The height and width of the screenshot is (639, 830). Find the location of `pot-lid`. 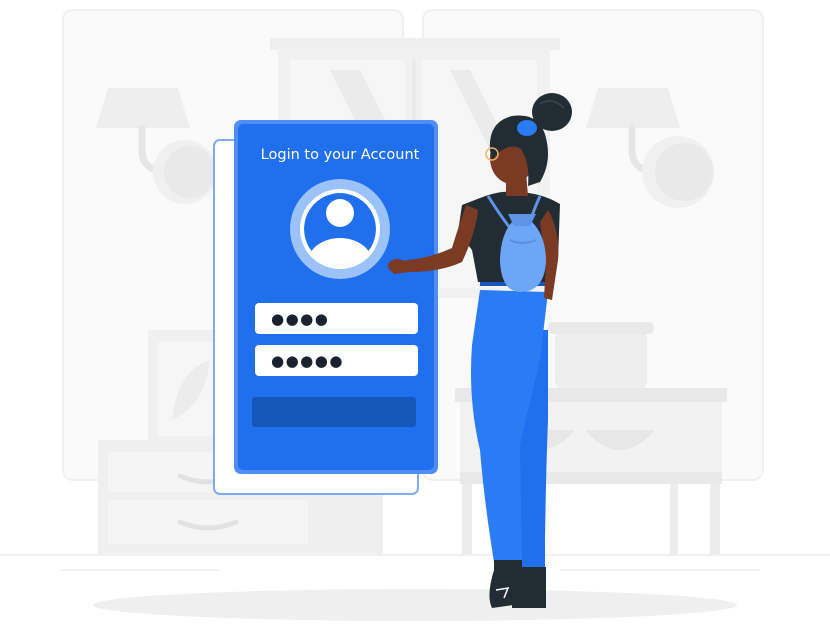

pot-lid is located at coordinates (601, 328).